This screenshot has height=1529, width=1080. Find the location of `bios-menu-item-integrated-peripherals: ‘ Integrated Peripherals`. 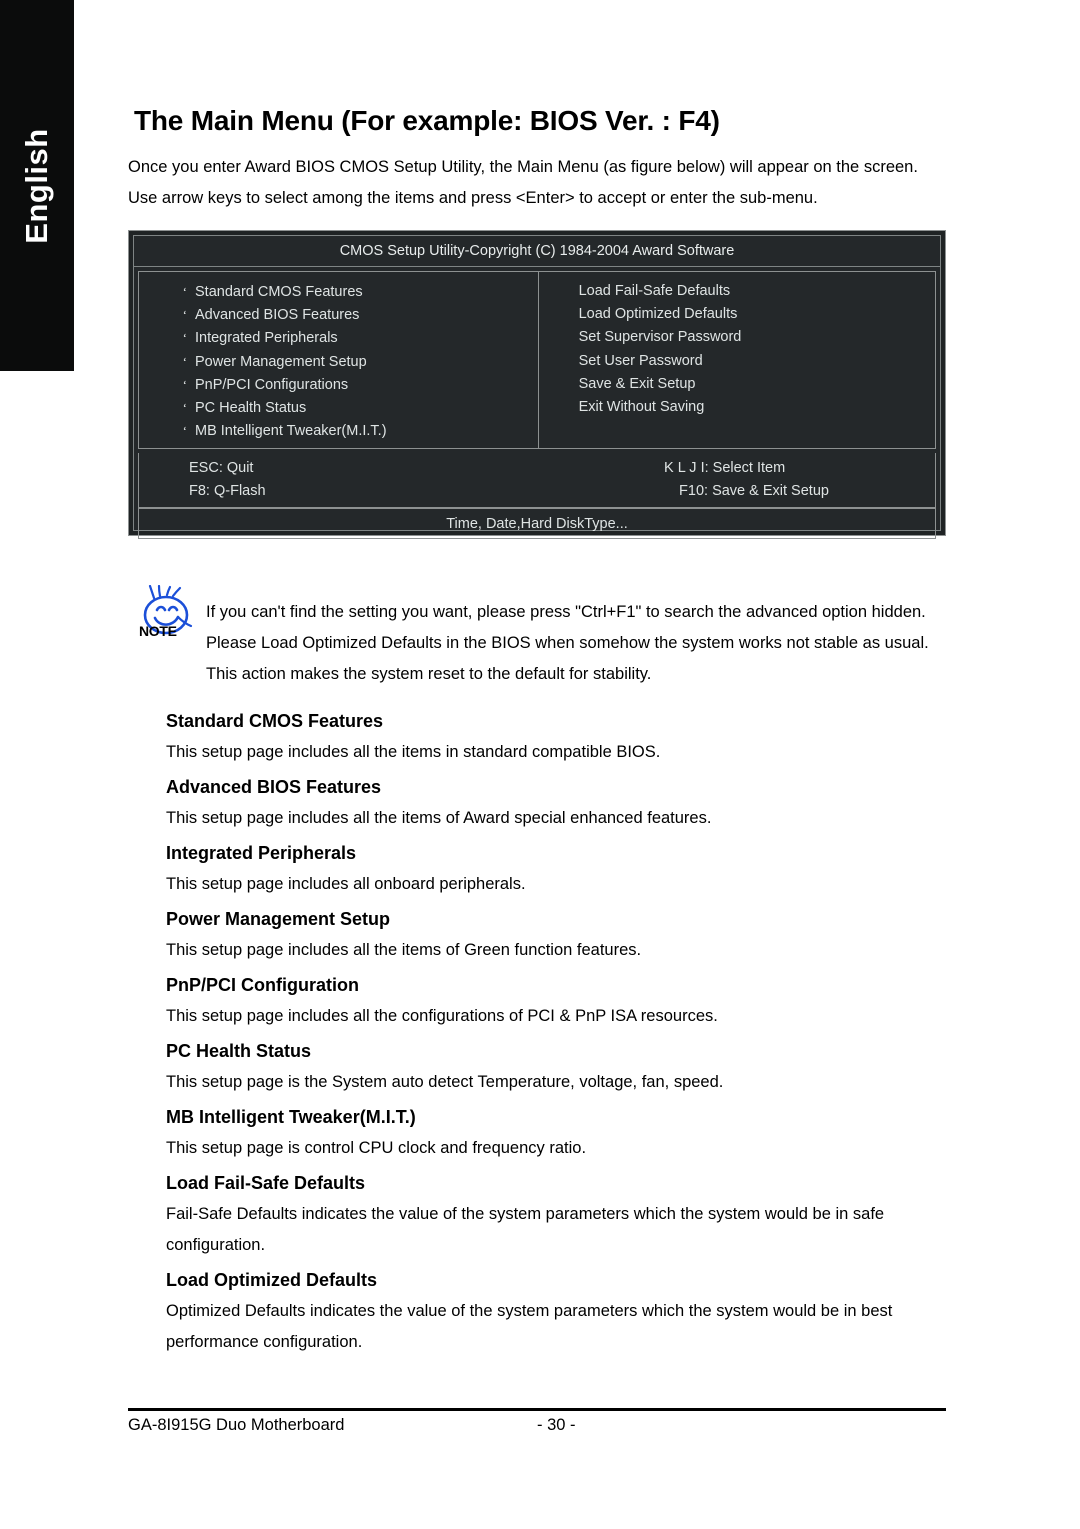

bios-menu-item-integrated-peripherals: ‘ Integrated Peripherals is located at coordinates (338, 337).